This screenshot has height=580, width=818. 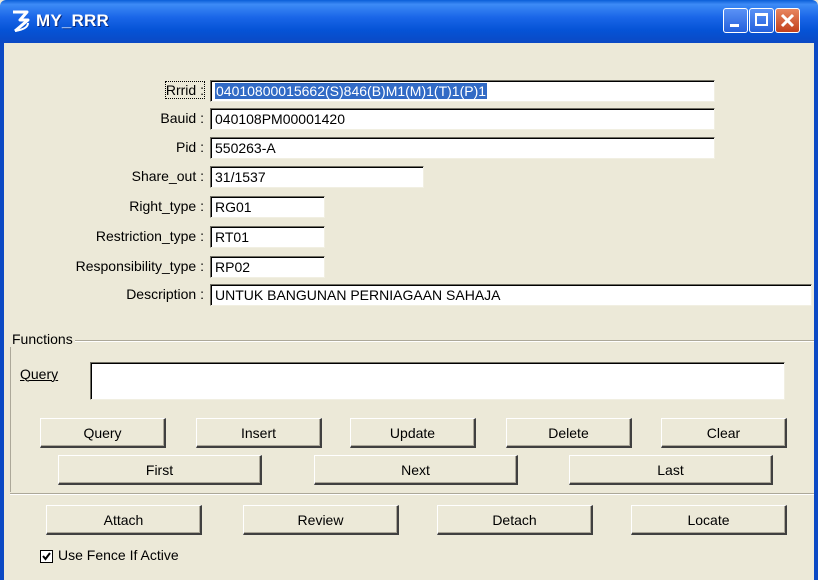 I want to click on button-label: Review, so click(x=320, y=519).